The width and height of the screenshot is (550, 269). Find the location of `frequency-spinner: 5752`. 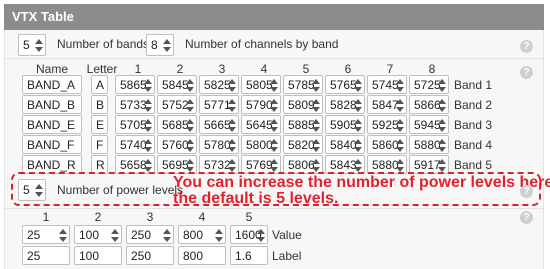

frequency-spinner: 5752 is located at coordinates (177, 104).